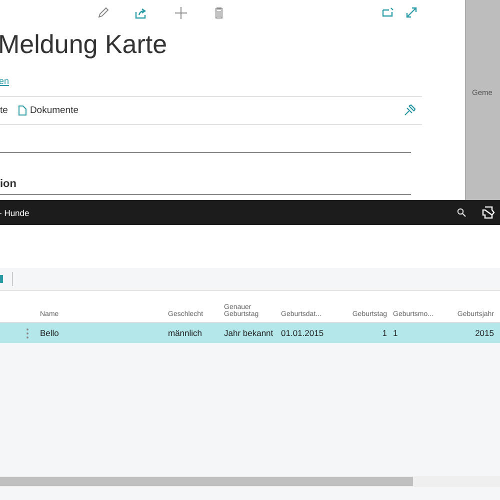 Image resolution: width=500 pixels, height=500 pixels. Describe the element at coordinates (388, 12) in the screenshot. I see `window-icon` at that location.